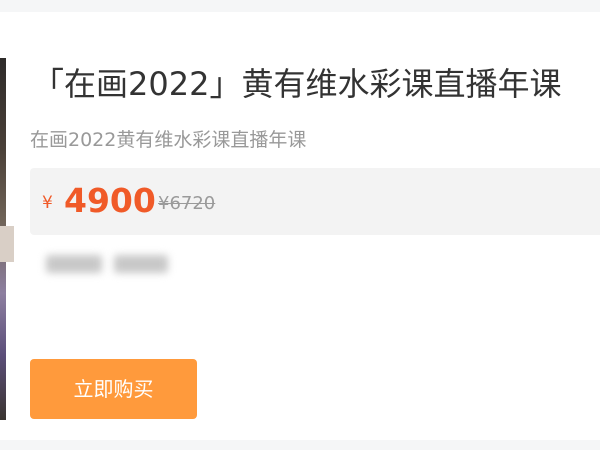 The image size is (600, 450). What do you see at coordinates (47, 203) in the screenshot?
I see `currency-symbol: ¥` at bounding box center [47, 203].